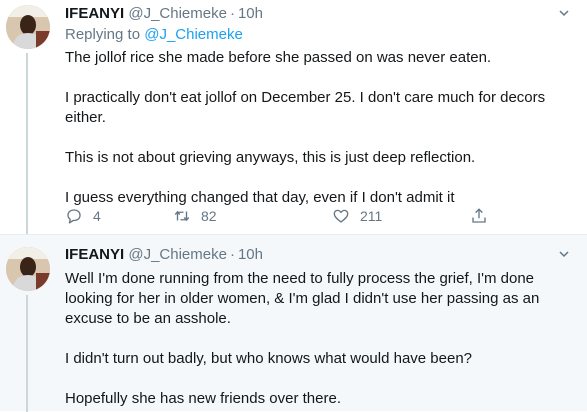  Describe the element at coordinates (479, 215) in the screenshot. I see `share-icon` at that location.